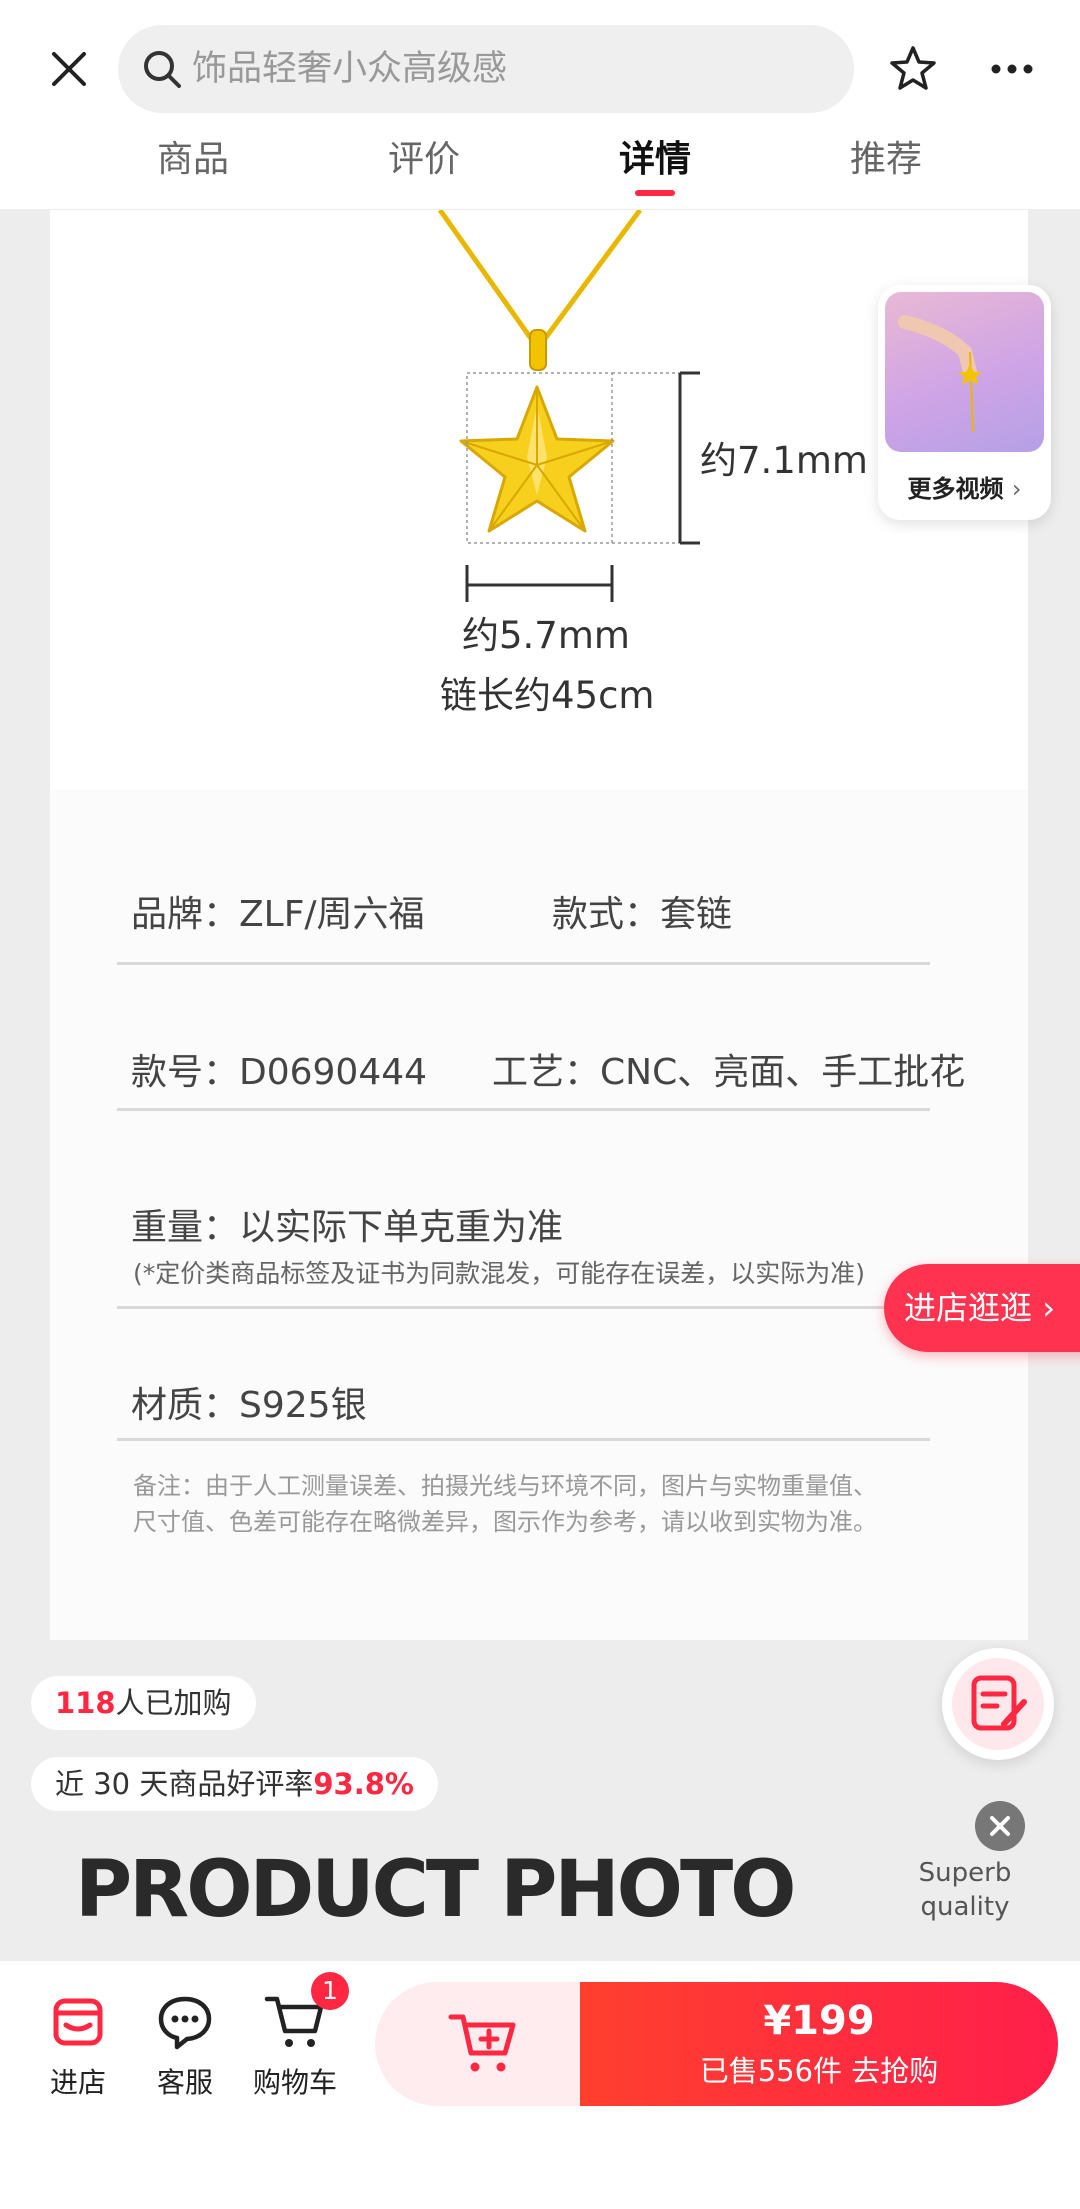 The width and height of the screenshot is (1080, 2209). What do you see at coordinates (505, 1522) in the screenshot?
I see `remark-line-2: 尺寸值、色差可能存在略微差异，图示作为参考，请以收到实物为准。` at bounding box center [505, 1522].